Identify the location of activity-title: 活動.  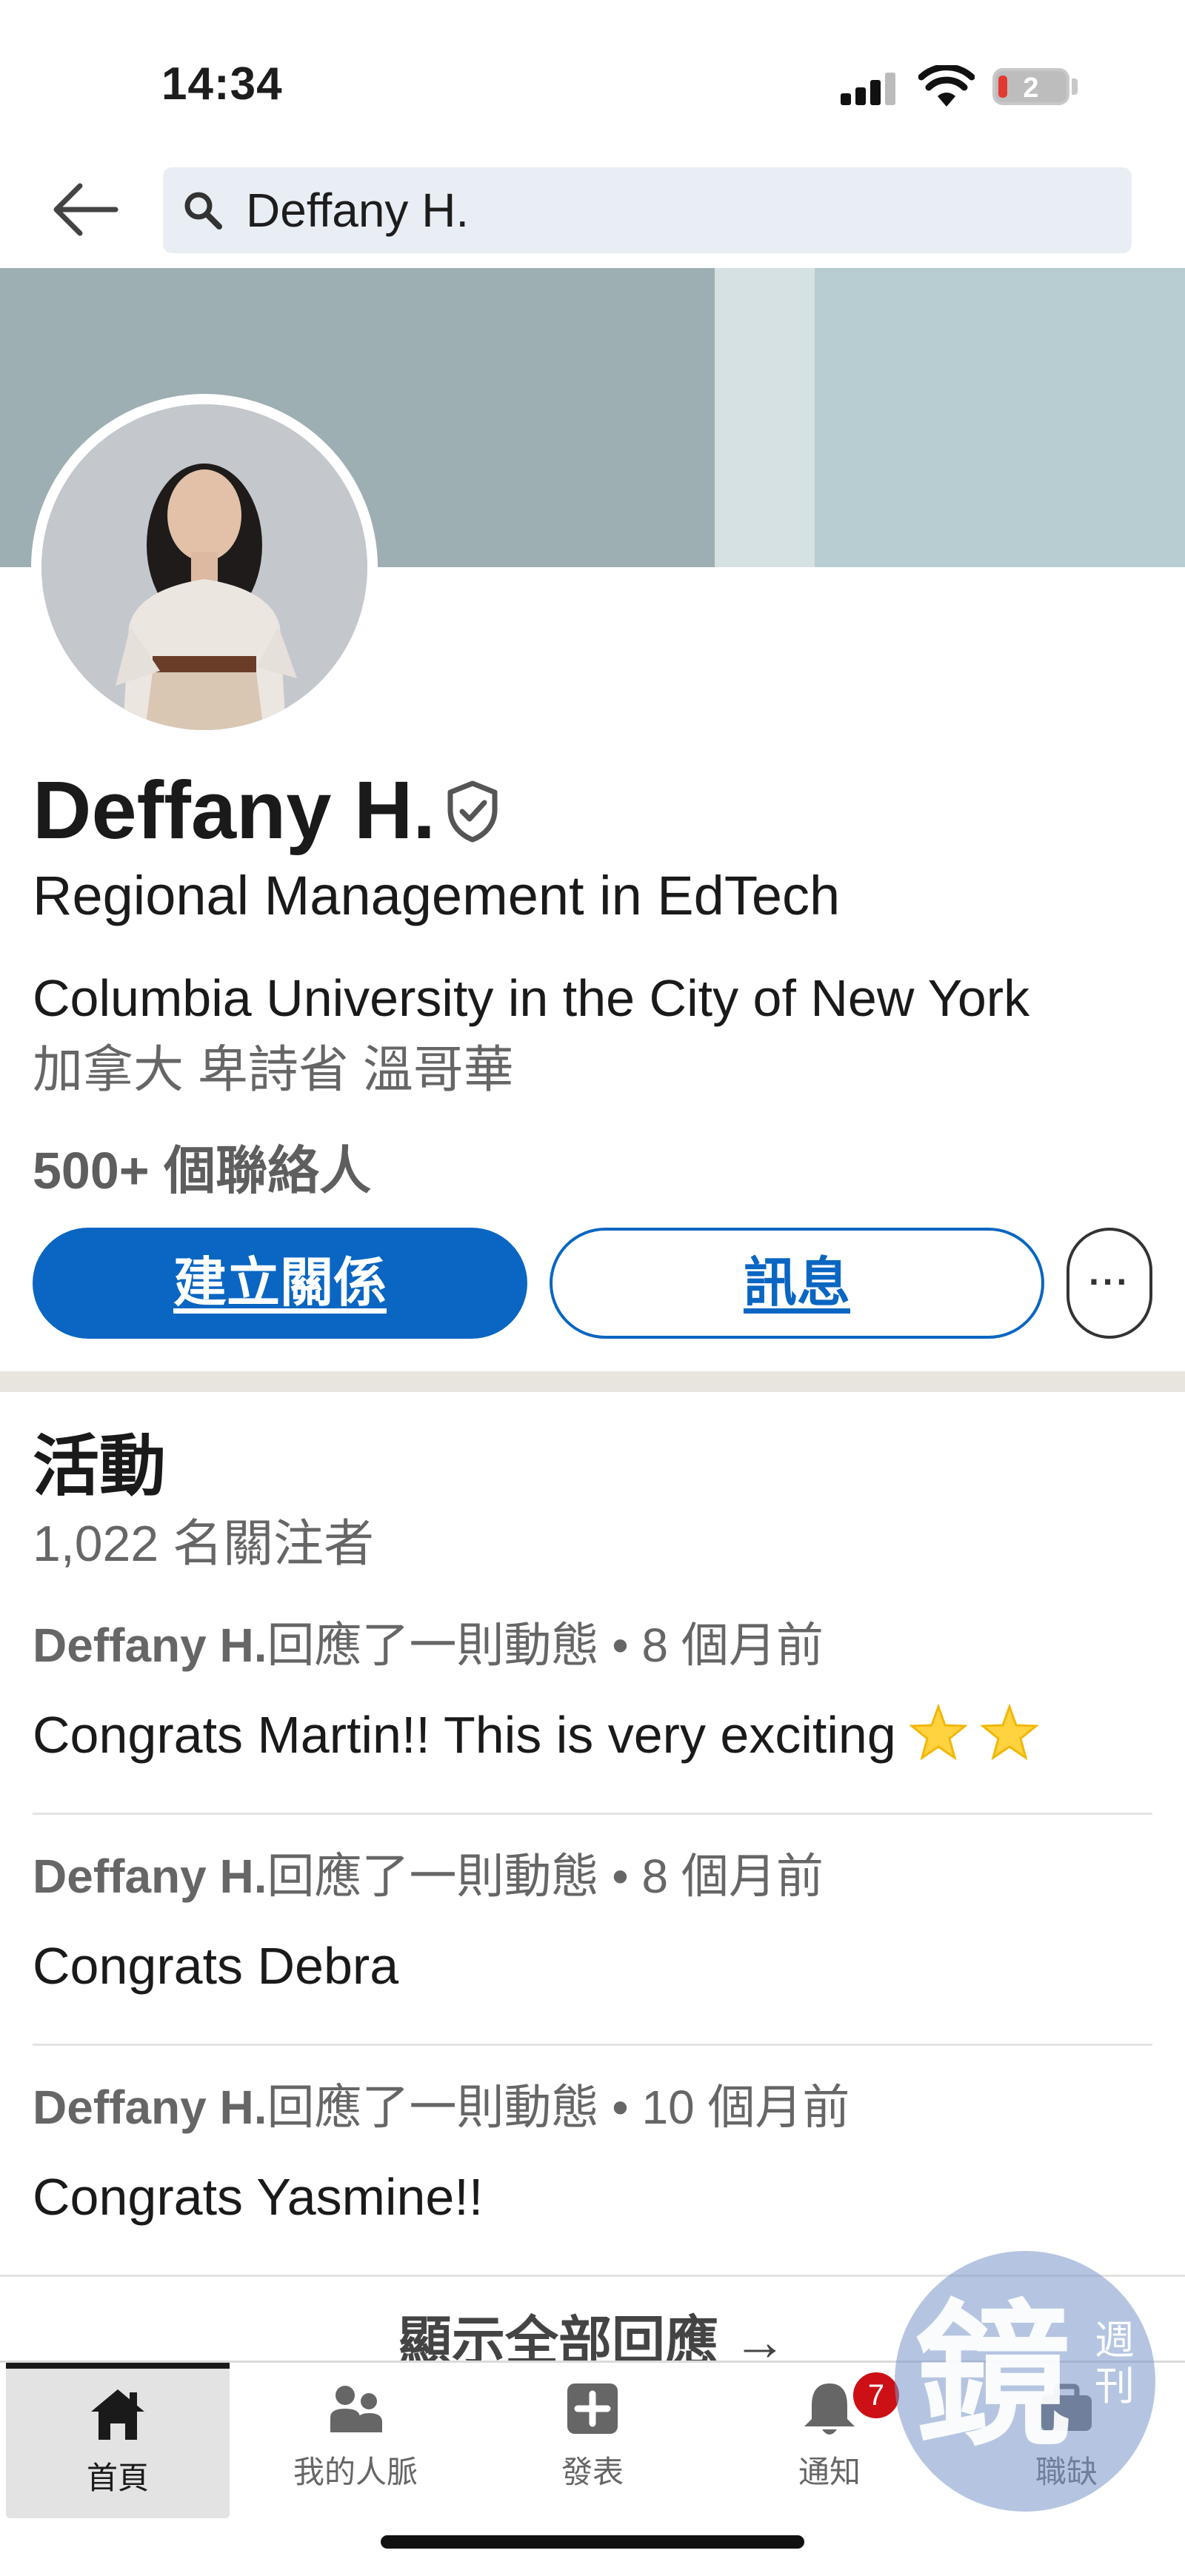
(99, 1467).